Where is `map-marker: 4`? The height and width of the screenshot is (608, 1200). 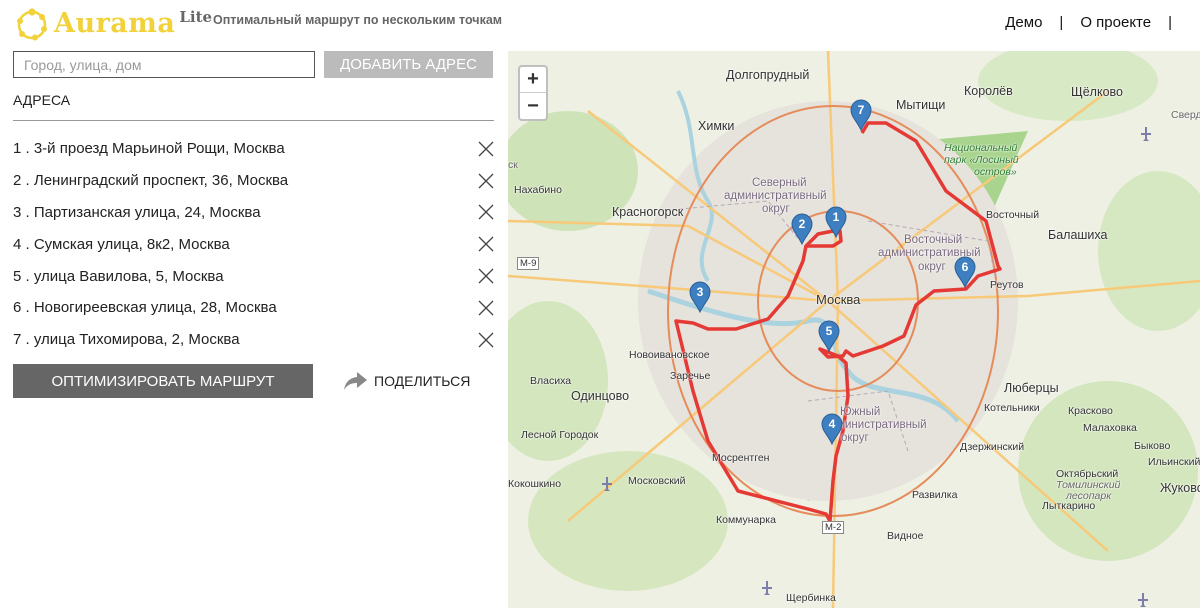 map-marker: 4 is located at coordinates (832, 429).